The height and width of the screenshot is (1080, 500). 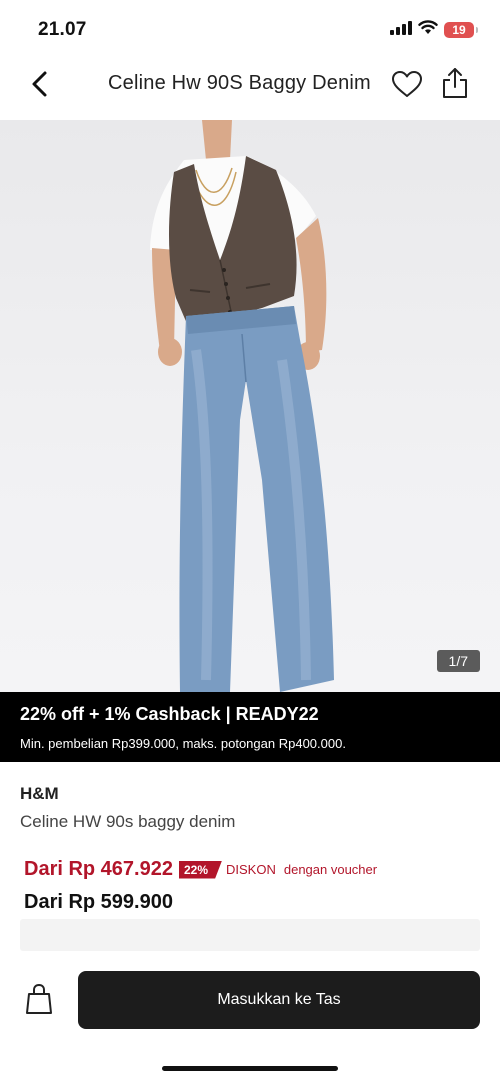 What do you see at coordinates (250, 28) in the screenshot?
I see `status-bar: 21.07 19` at bounding box center [250, 28].